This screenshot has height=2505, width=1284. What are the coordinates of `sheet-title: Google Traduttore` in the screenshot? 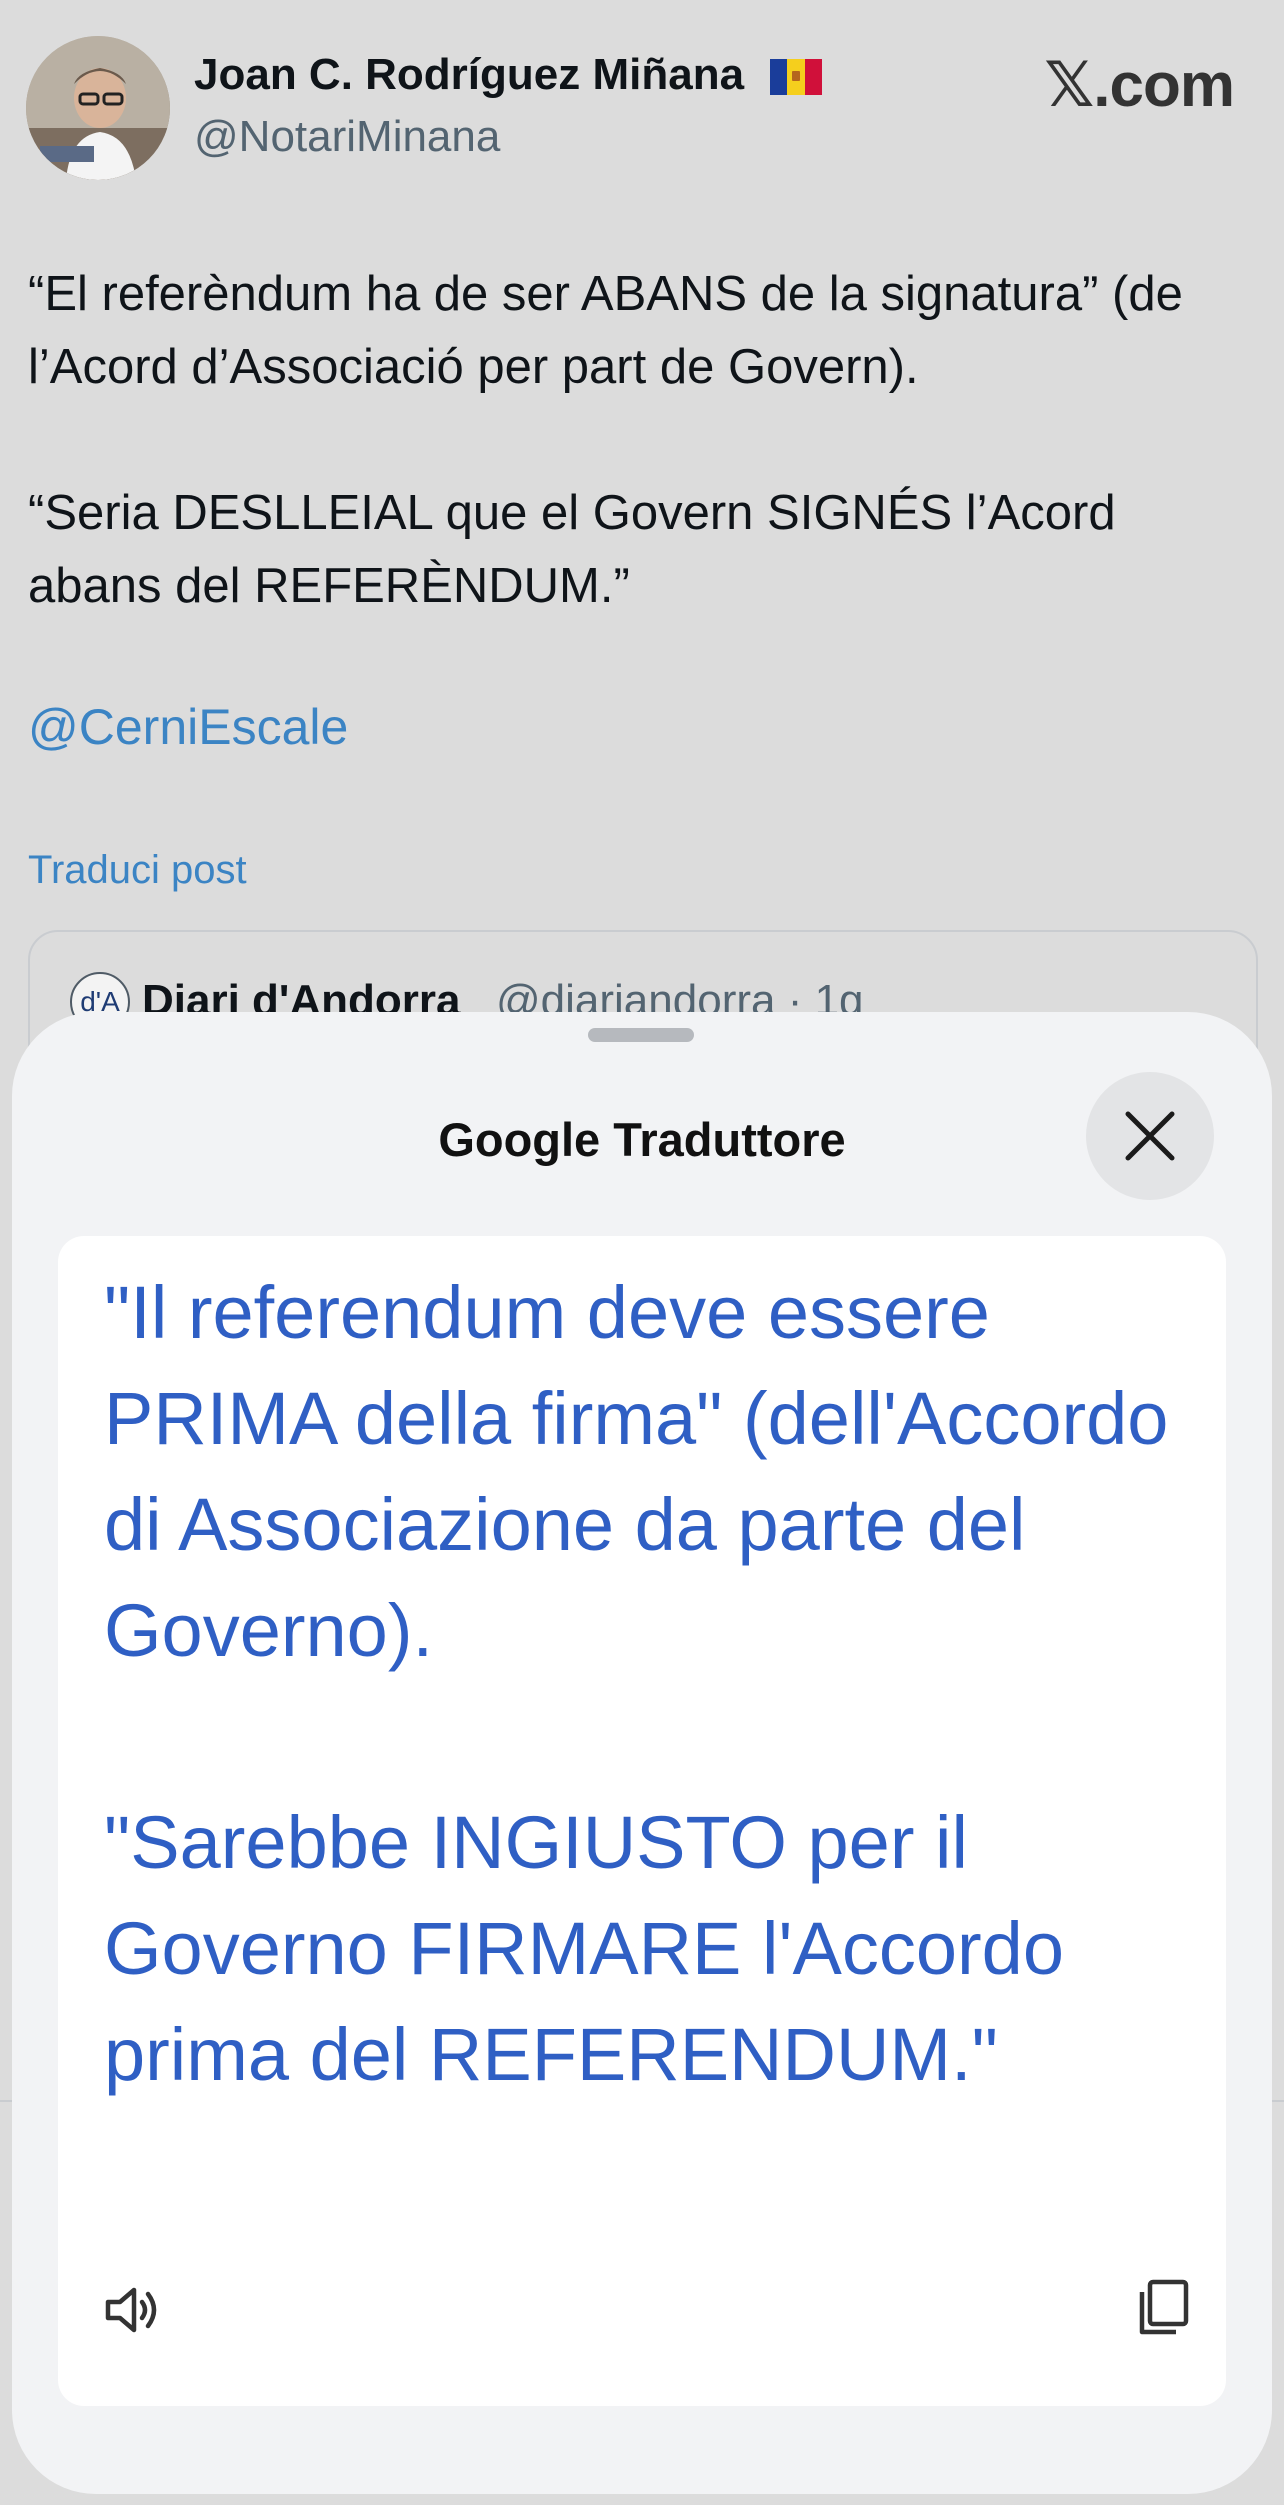 It's located at (642, 1139).